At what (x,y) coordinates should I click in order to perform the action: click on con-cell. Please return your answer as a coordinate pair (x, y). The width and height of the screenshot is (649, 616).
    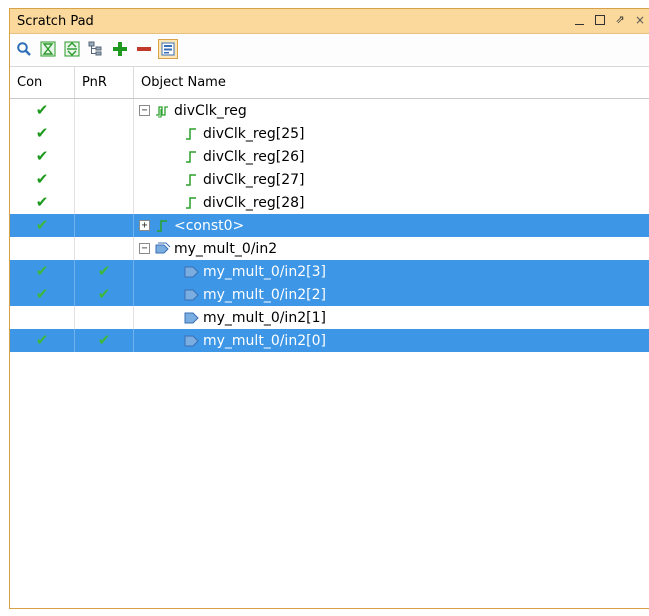
    Looking at the image, I should click on (42, 248).